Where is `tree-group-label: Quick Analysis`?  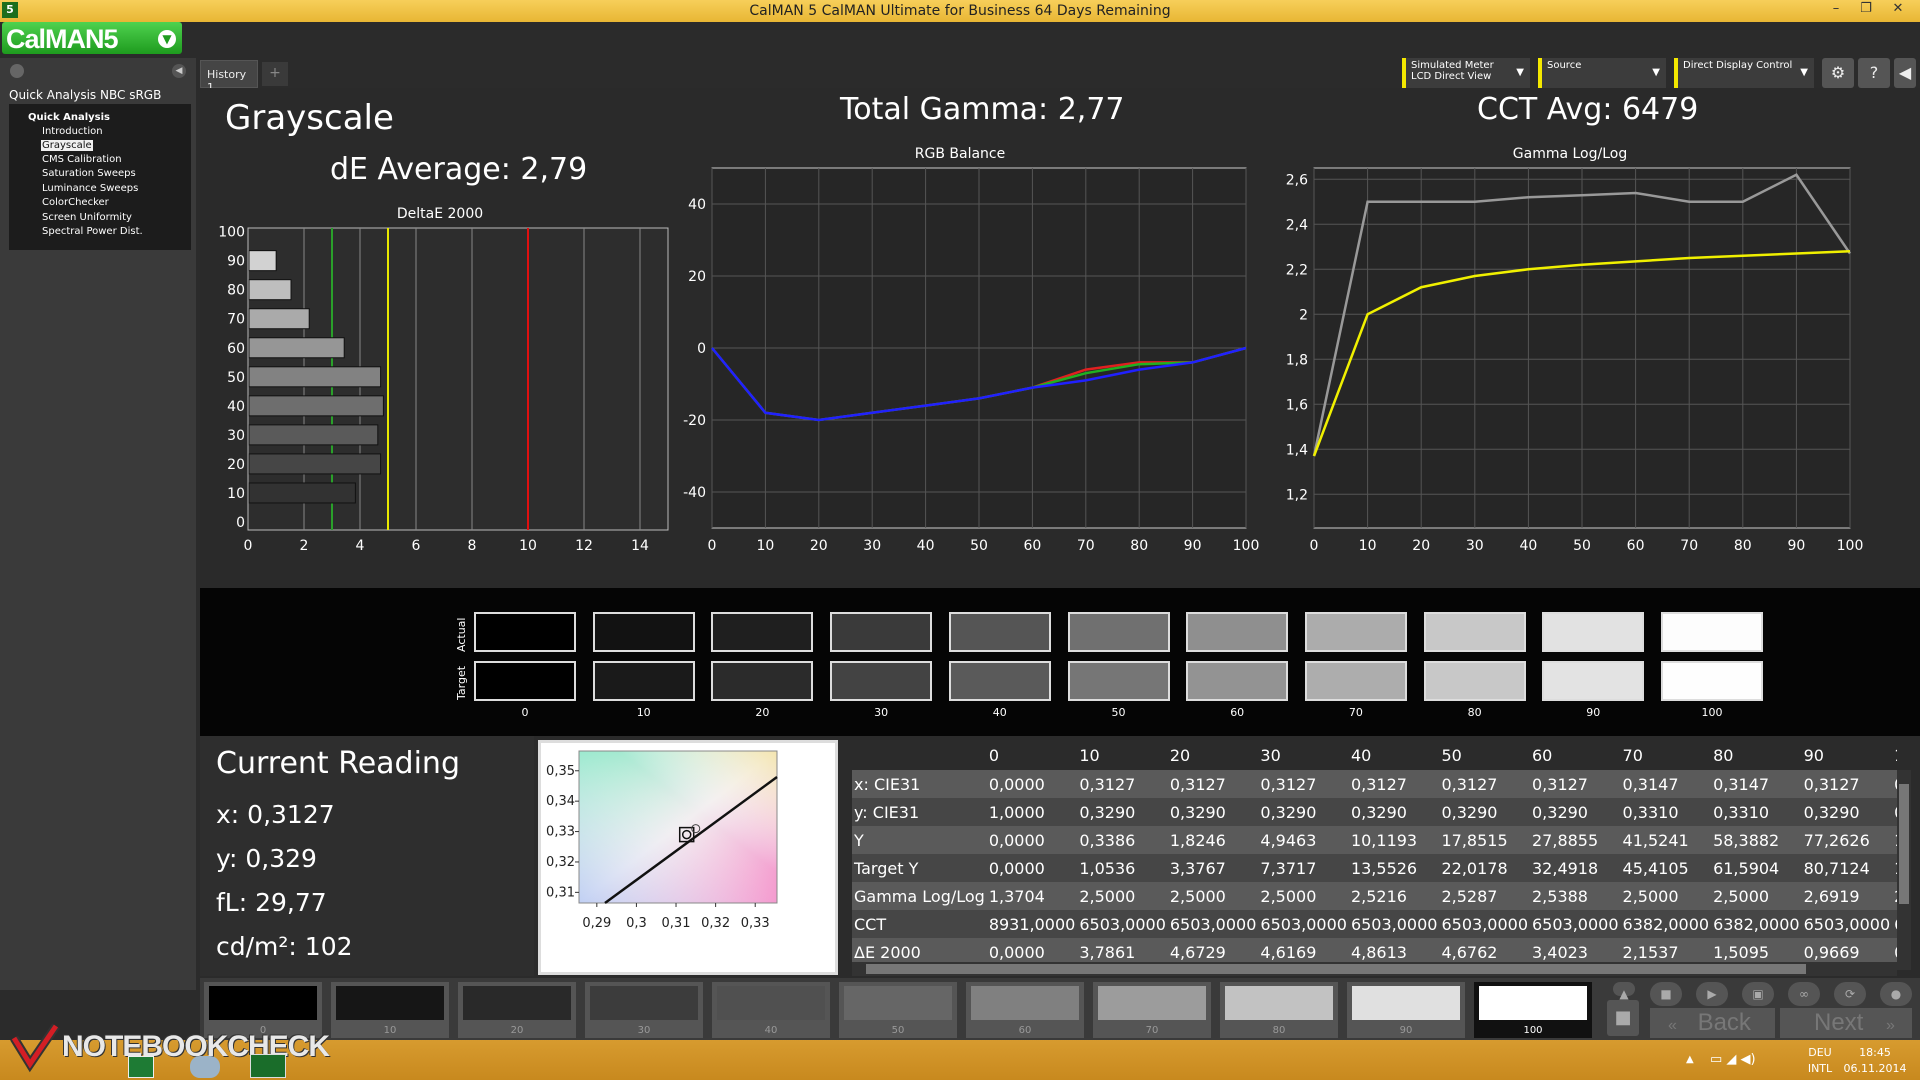
tree-group-label: Quick Analysis is located at coordinates (69, 117).